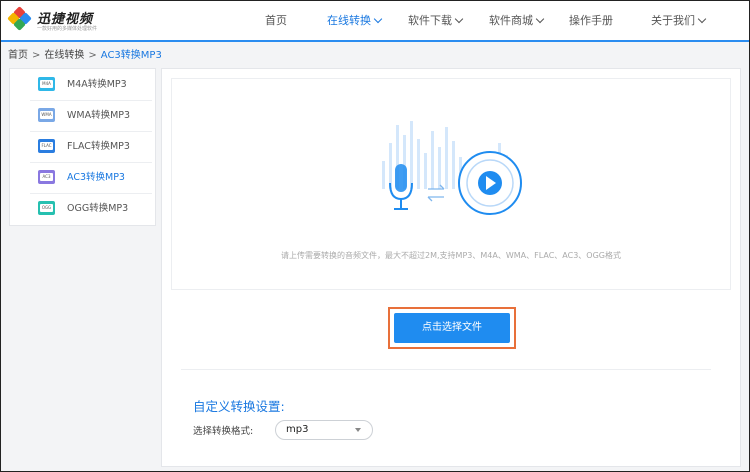 This screenshot has width=750, height=472. I want to click on sidebar-item-label: M4A转换MP3, so click(97, 84).